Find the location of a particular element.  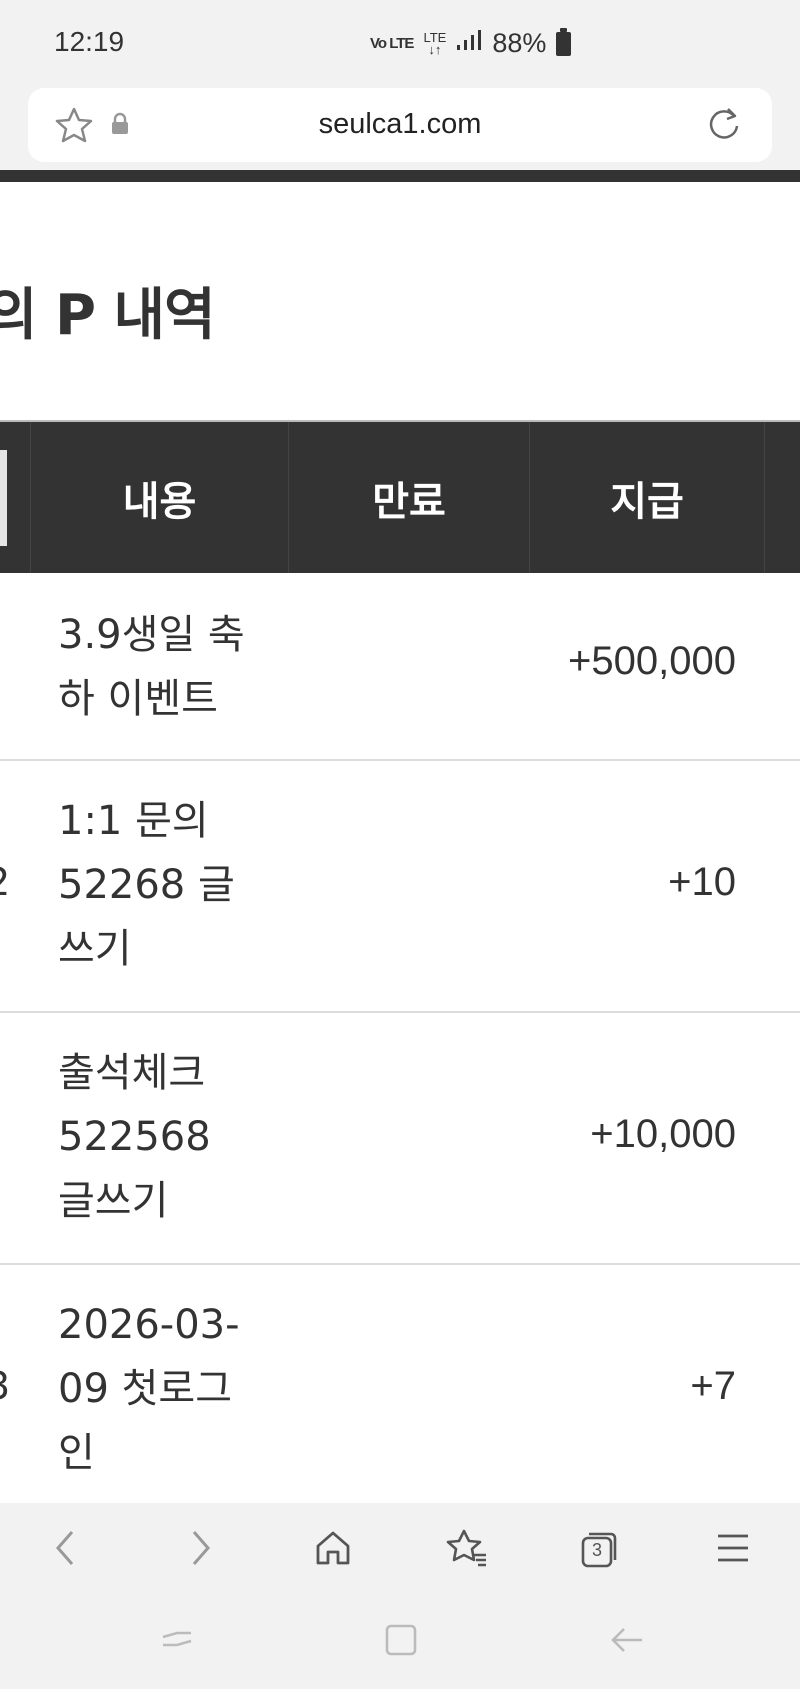

status-indicators: Vo LTE LTE ↓↑ 88% is located at coordinates (471, 43).